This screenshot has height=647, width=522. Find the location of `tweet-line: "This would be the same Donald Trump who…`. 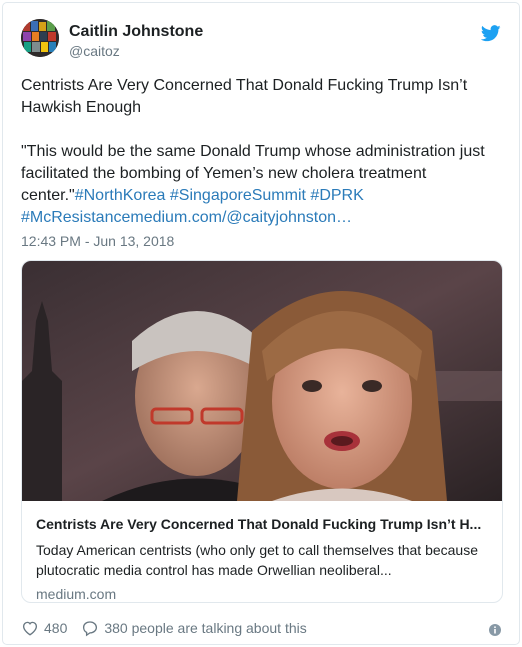

tweet-line: "This would be the same Donald Trump who… is located at coordinates (253, 151).